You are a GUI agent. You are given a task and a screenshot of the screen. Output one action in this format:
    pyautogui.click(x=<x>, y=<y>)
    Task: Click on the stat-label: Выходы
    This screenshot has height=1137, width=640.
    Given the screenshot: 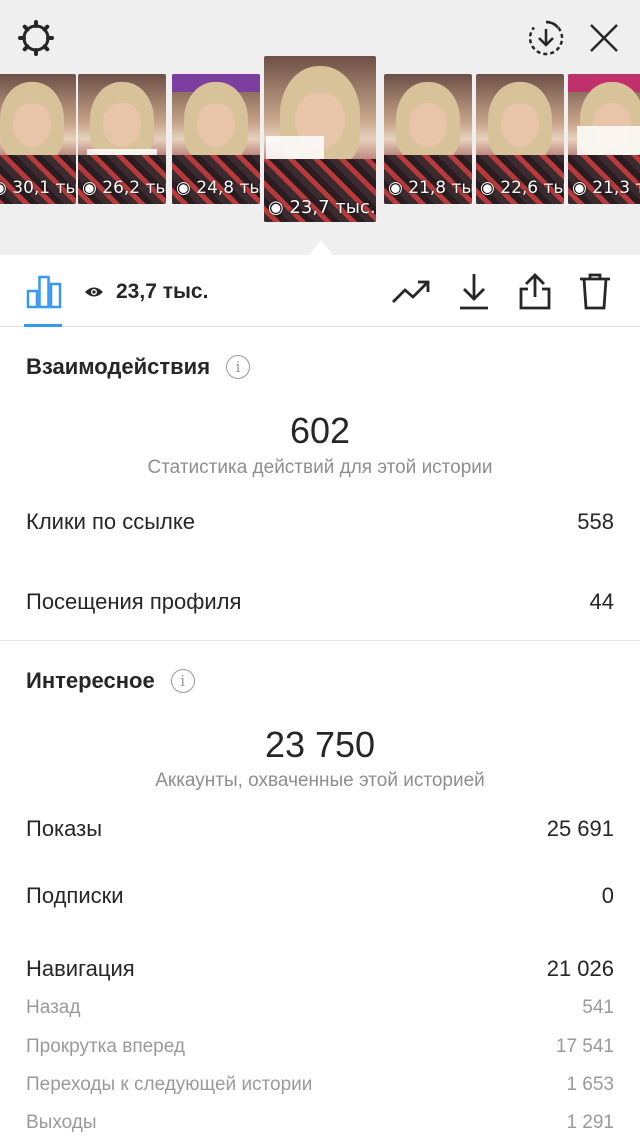 What is the action you would take?
    pyautogui.click(x=61, y=1122)
    